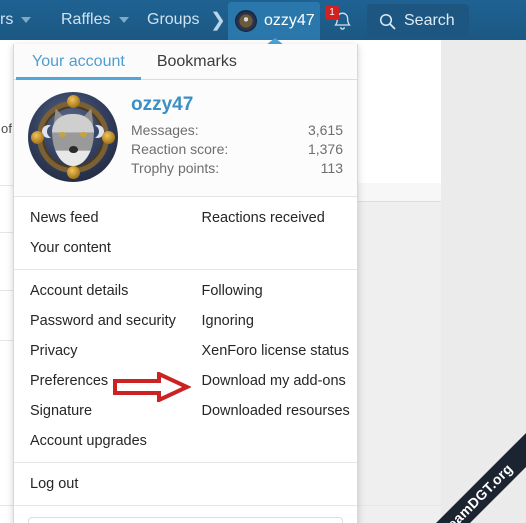  I want to click on red-arrow-right-icon, so click(152, 387).